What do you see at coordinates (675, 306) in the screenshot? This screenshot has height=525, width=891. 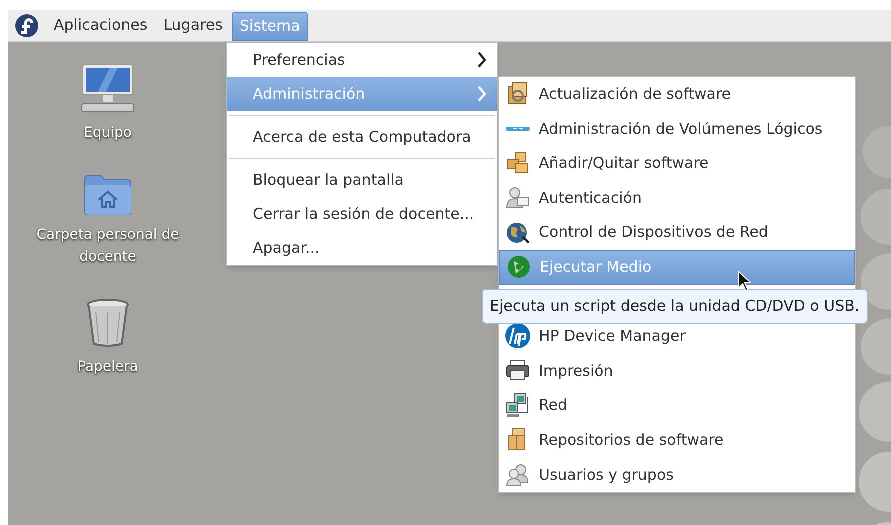 I see `tooltip: Ejecuta un script desde la unidad CD/DVD o USB.` at bounding box center [675, 306].